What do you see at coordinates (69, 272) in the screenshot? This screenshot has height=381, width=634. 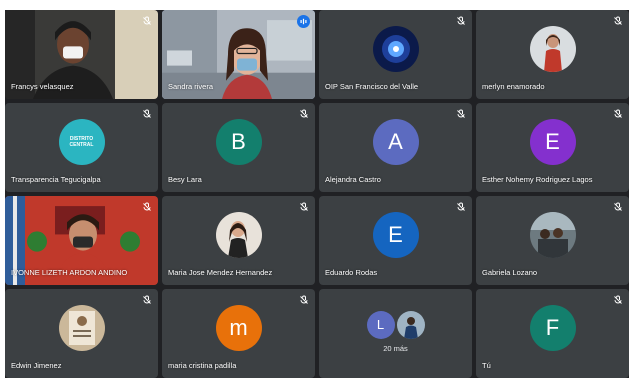 I see `participant-name: IVONNE LIZETH ARDON ANDINO` at bounding box center [69, 272].